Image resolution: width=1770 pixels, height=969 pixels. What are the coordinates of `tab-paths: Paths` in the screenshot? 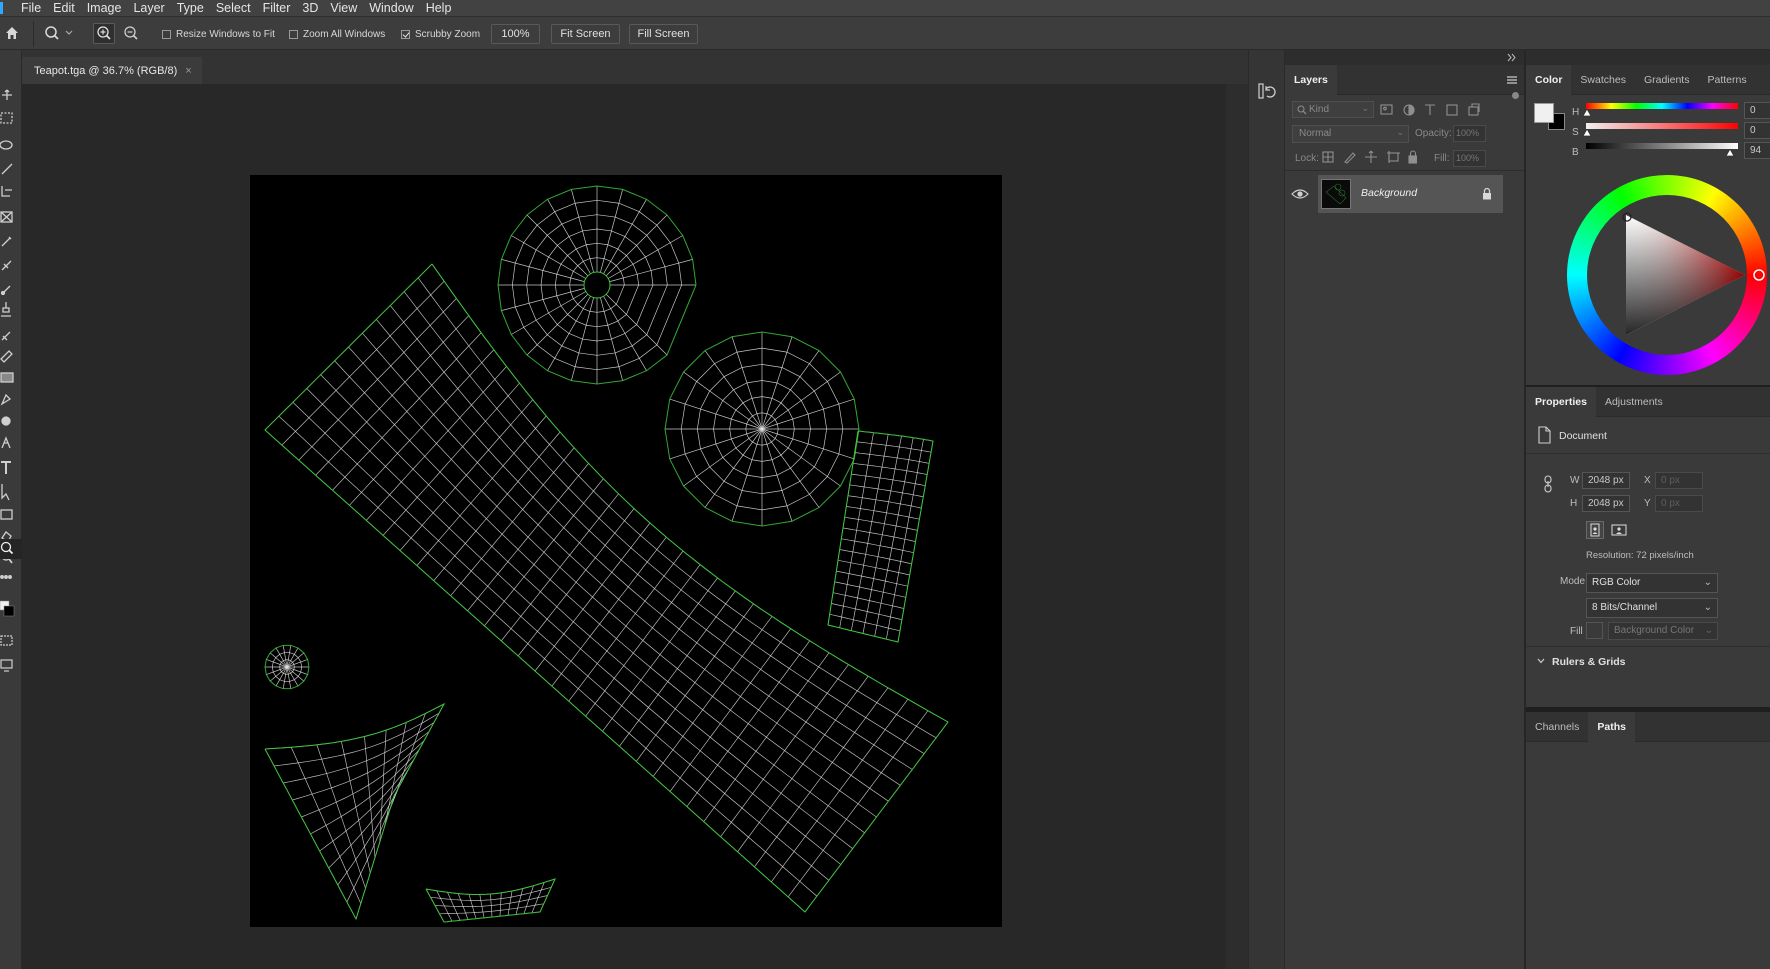 It's located at (1611, 726).